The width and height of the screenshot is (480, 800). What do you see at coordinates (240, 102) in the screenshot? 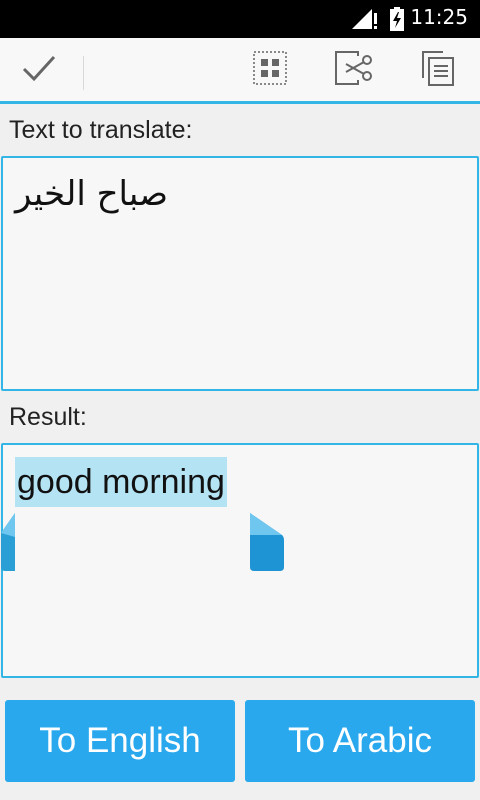
I see `action-bar-underline` at bounding box center [240, 102].